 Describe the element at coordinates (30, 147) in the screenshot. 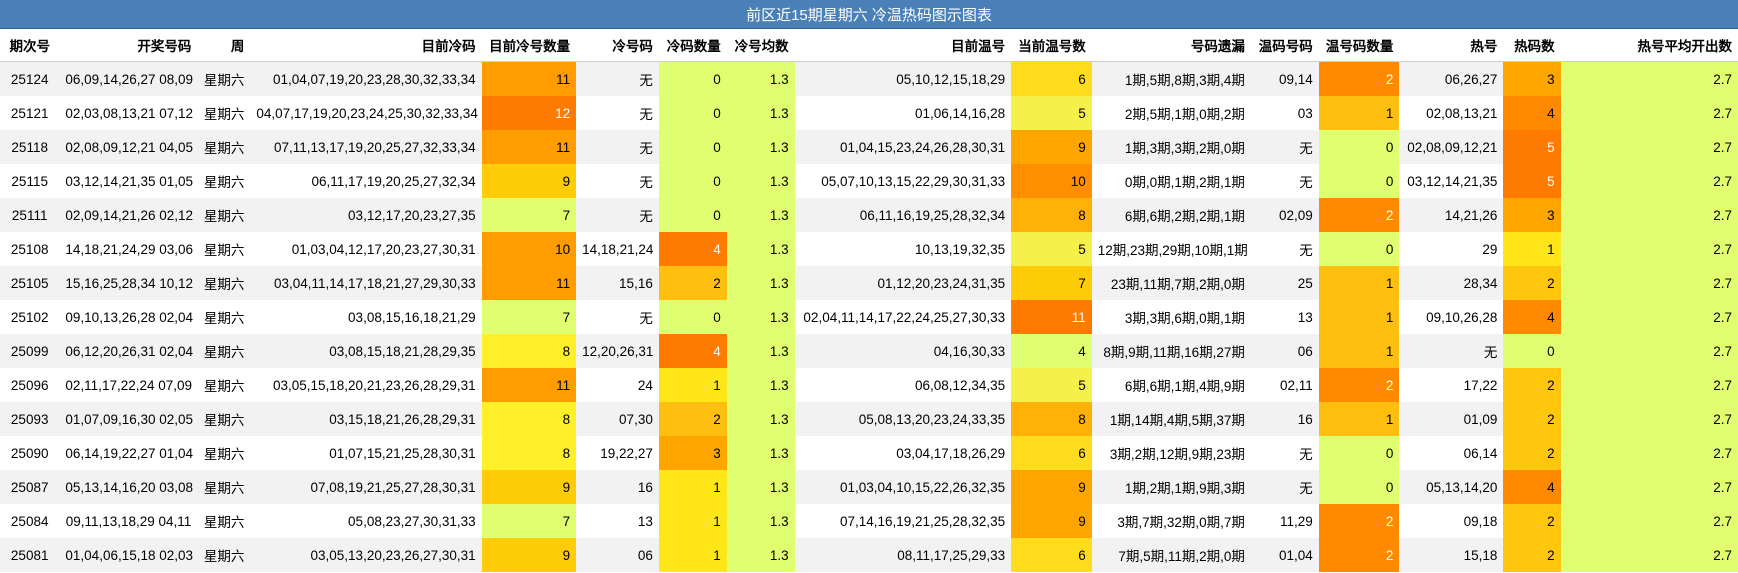

I see `cell-issue: 25118` at that location.